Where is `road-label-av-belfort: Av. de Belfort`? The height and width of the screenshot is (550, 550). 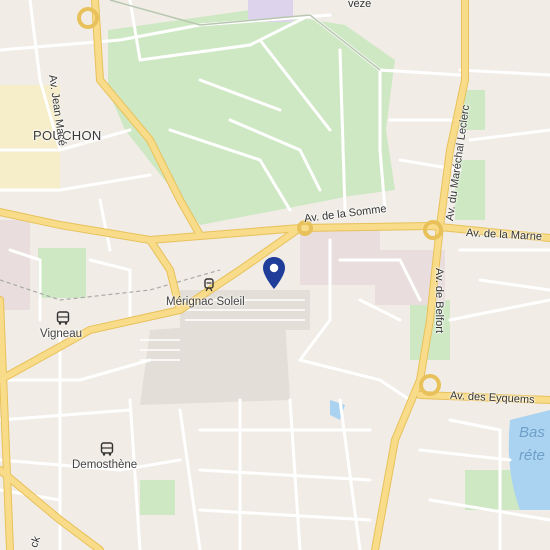
road-label-av-belfort: Av. de Belfort is located at coordinates (439, 301).